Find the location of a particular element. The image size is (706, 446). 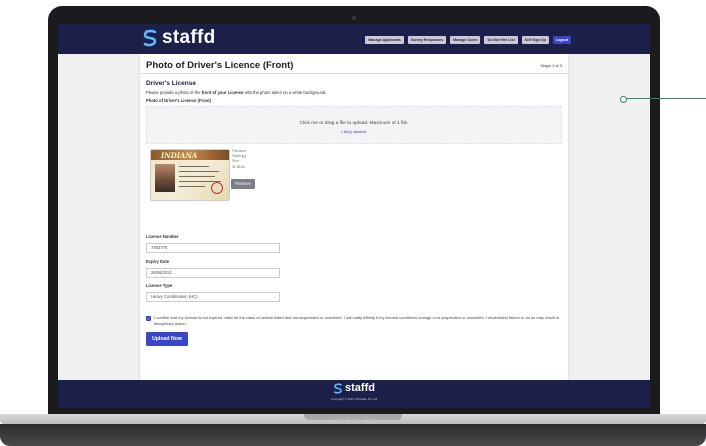

nav-manage-users: Manage Users is located at coordinates (465, 40).